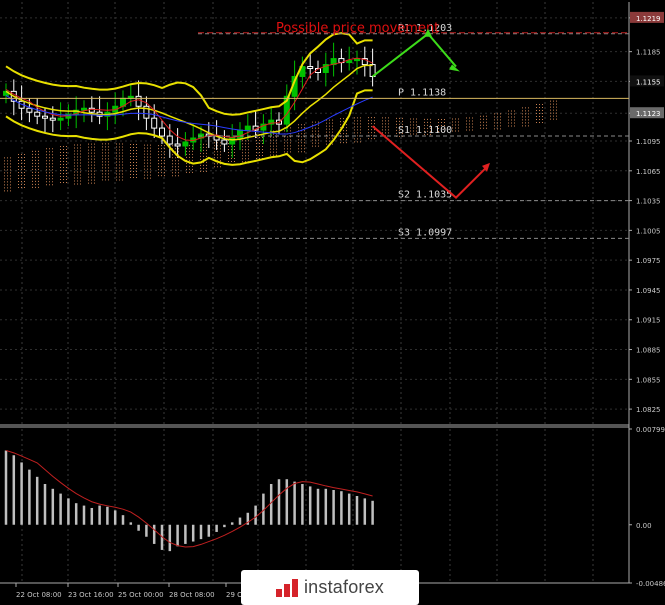 The width and height of the screenshot is (665, 605). What do you see at coordinates (648, 410) in the screenshot?
I see `y-tick-label: 1.0825` at bounding box center [648, 410].